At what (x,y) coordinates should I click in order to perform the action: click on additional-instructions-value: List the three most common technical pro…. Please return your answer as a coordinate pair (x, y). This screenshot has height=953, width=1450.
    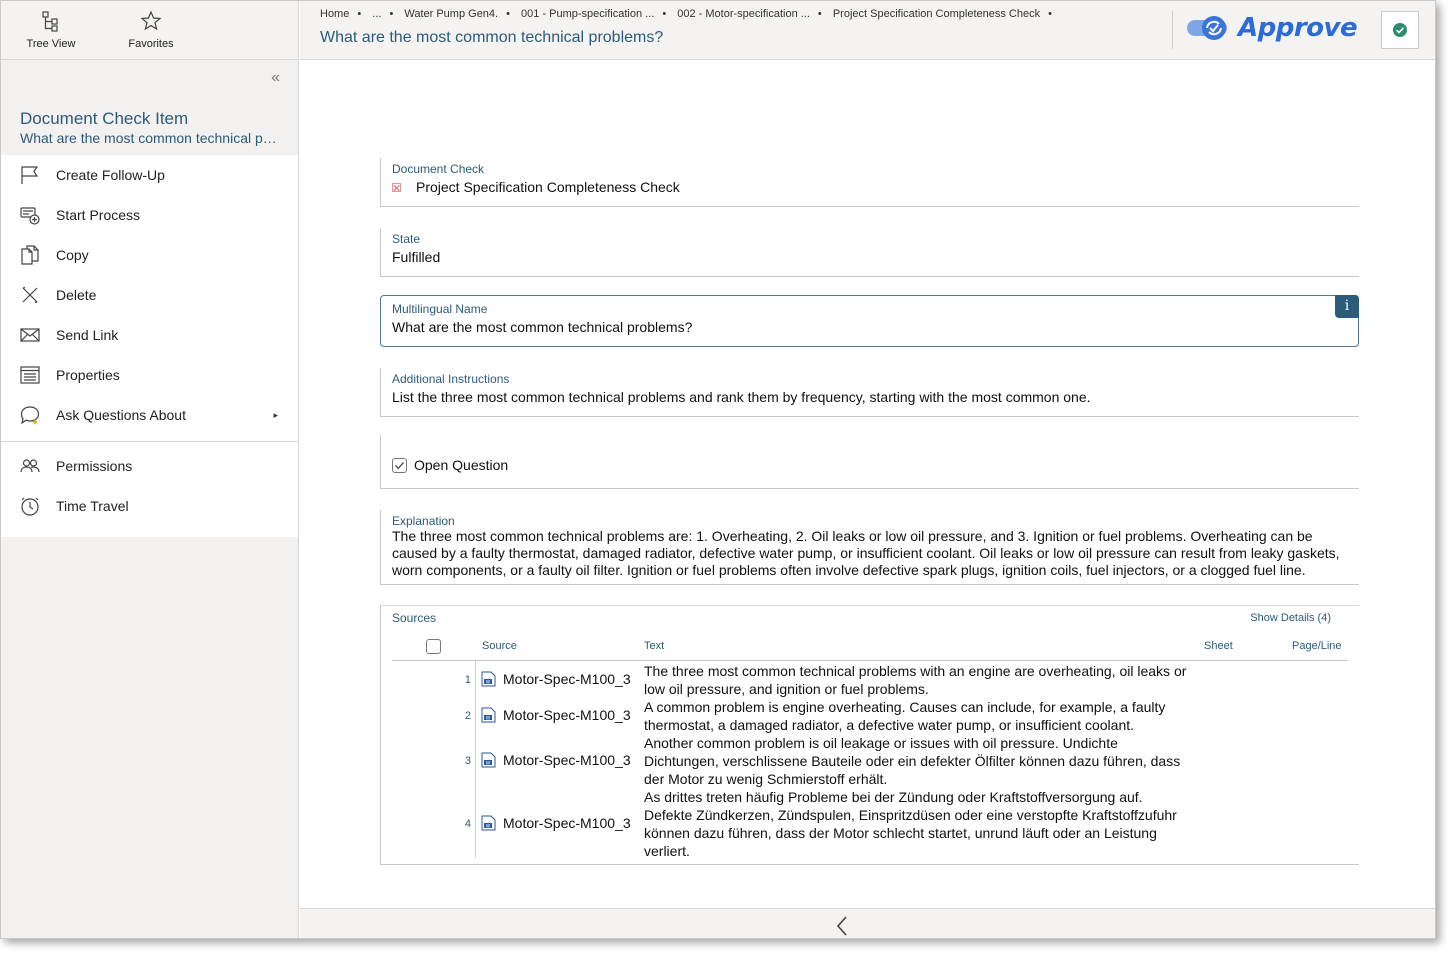
    Looking at the image, I should click on (741, 397).